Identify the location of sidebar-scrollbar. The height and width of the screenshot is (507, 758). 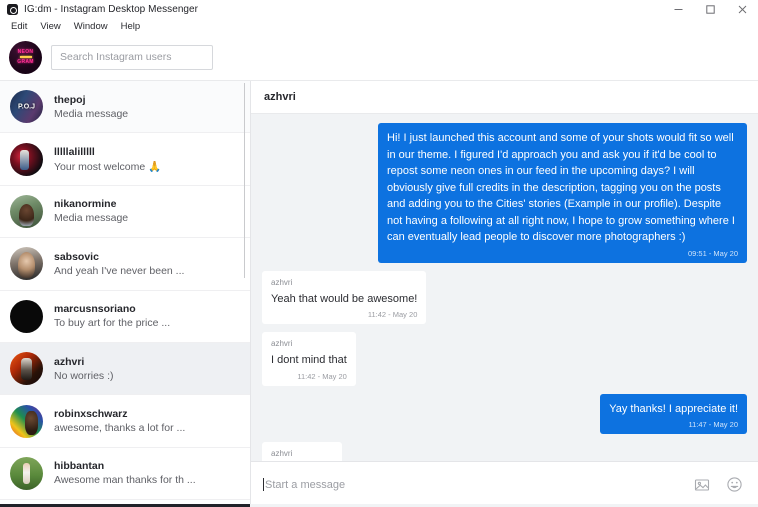
(244, 294).